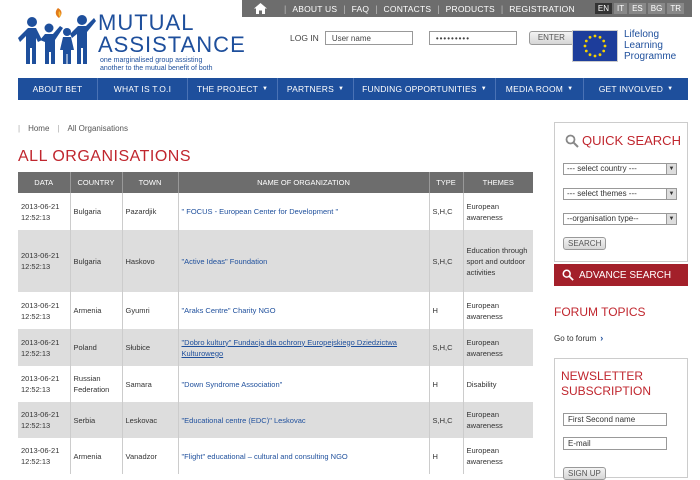  Describe the element at coordinates (542, 9) in the screenshot. I see `topnav-registration: REGISTRATION` at that location.